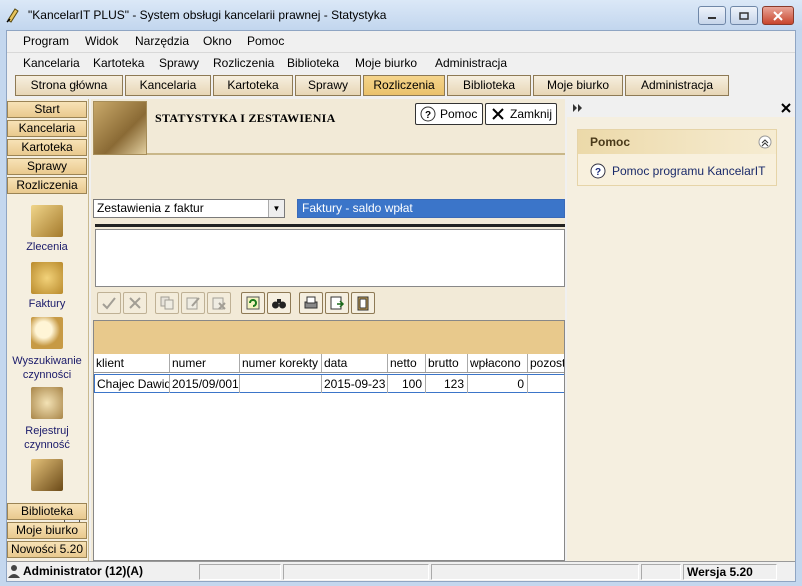 This screenshot has height=586, width=802. Describe the element at coordinates (206, 384) in the screenshot. I see `cell-numer: 2015/09/001` at that location.